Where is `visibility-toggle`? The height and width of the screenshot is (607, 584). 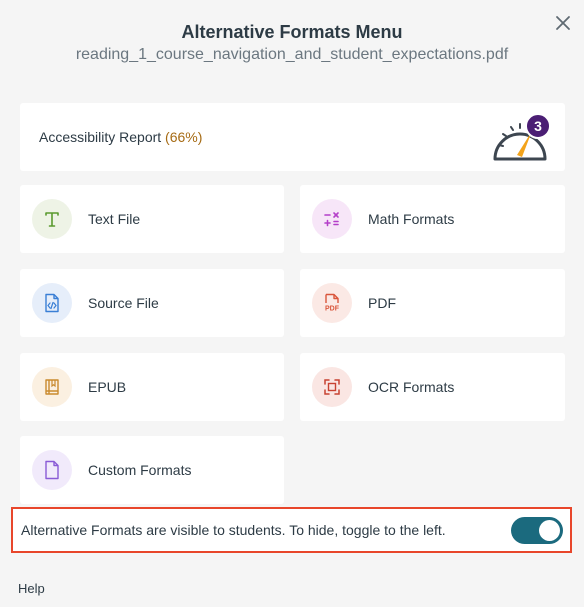
visibility-toggle is located at coordinates (537, 530).